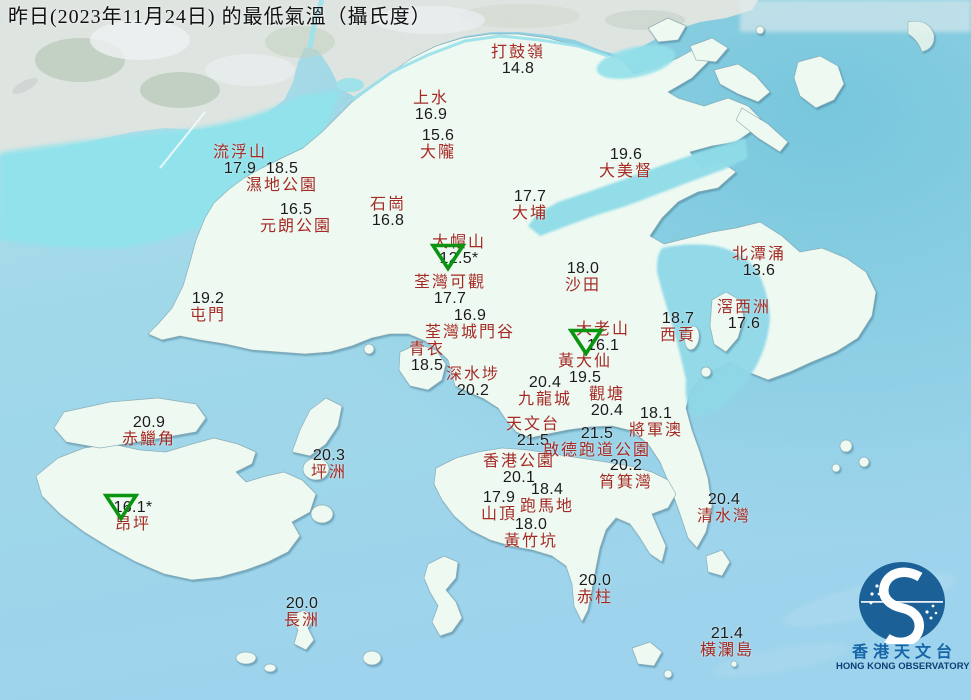 The width and height of the screenshot is (971, 700). I want to click on station-name: 坪洲, so click(329, 472).